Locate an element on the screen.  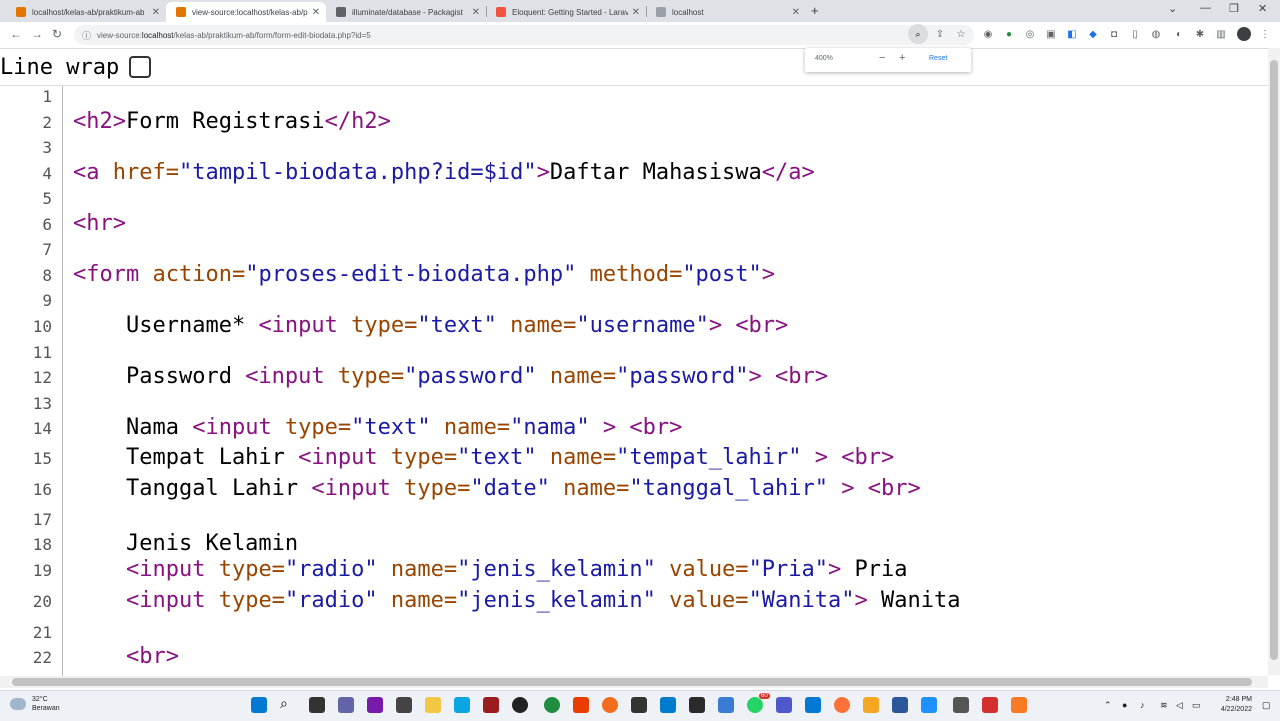
firefox-icon is located at coordinates (842, 705).